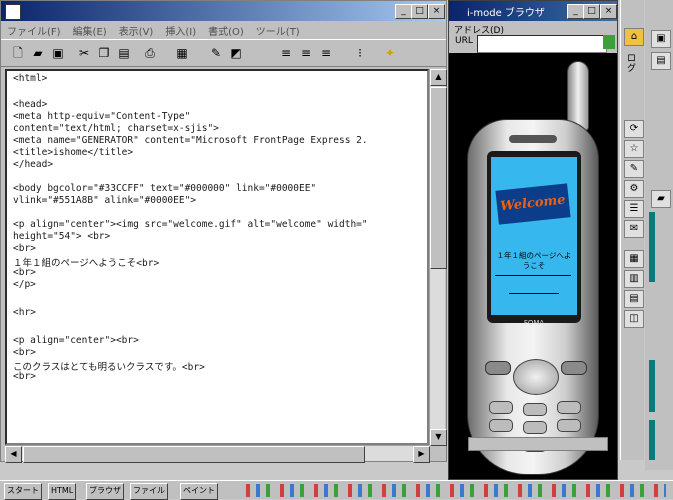 Image resolution: width=673 pixels, height=500 pixels. What do you see at coordinates (533, 139) in the screenshot?
I see `phone-speaker` at bounding box center [533, 139].